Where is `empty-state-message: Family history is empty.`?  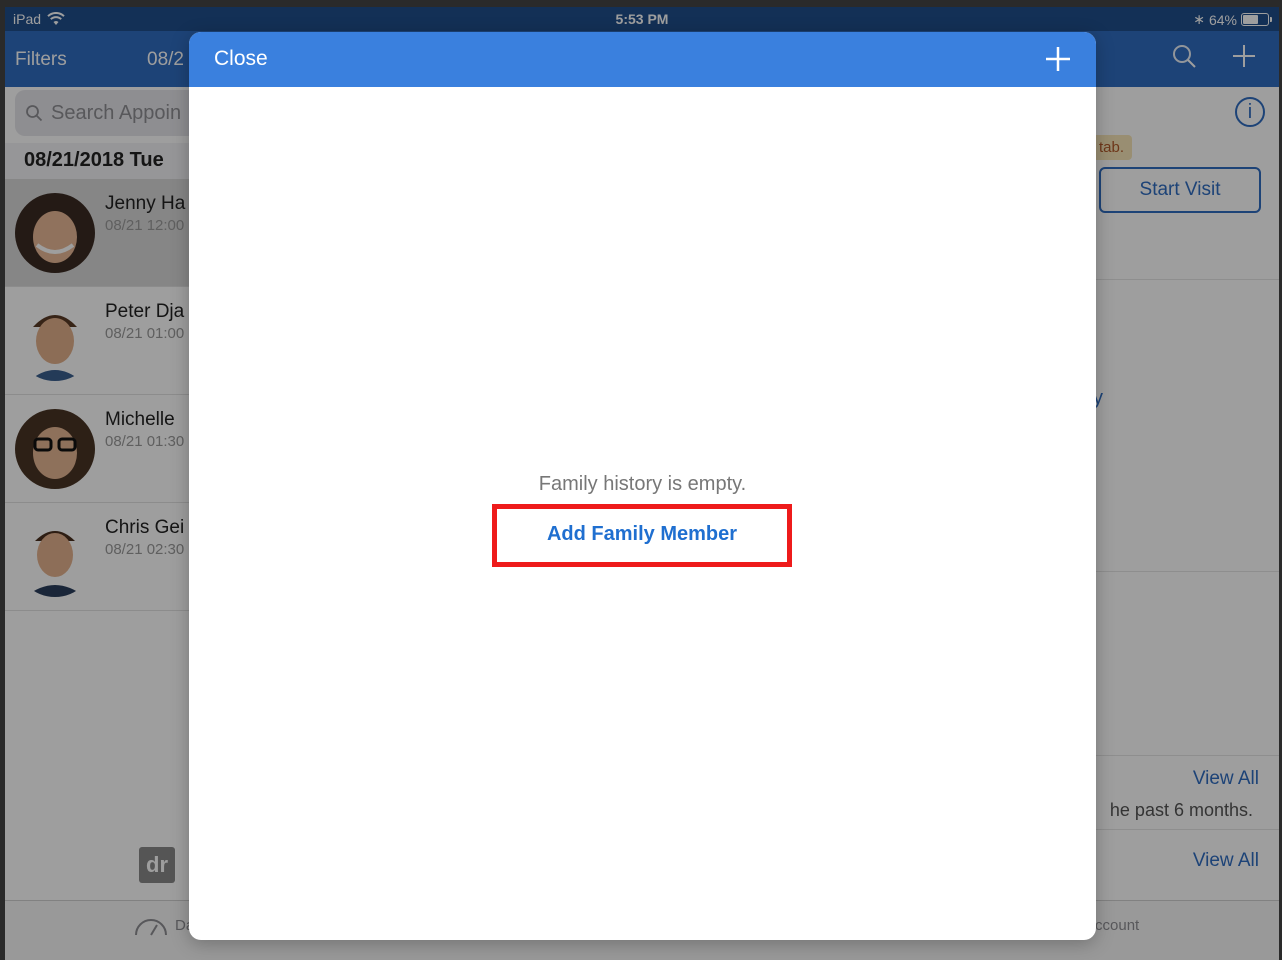 empty-state-message: Family history is empty. is located at coordinates (642, 484).